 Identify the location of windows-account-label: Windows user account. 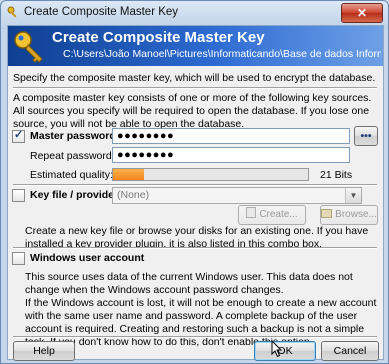
(87, 258).